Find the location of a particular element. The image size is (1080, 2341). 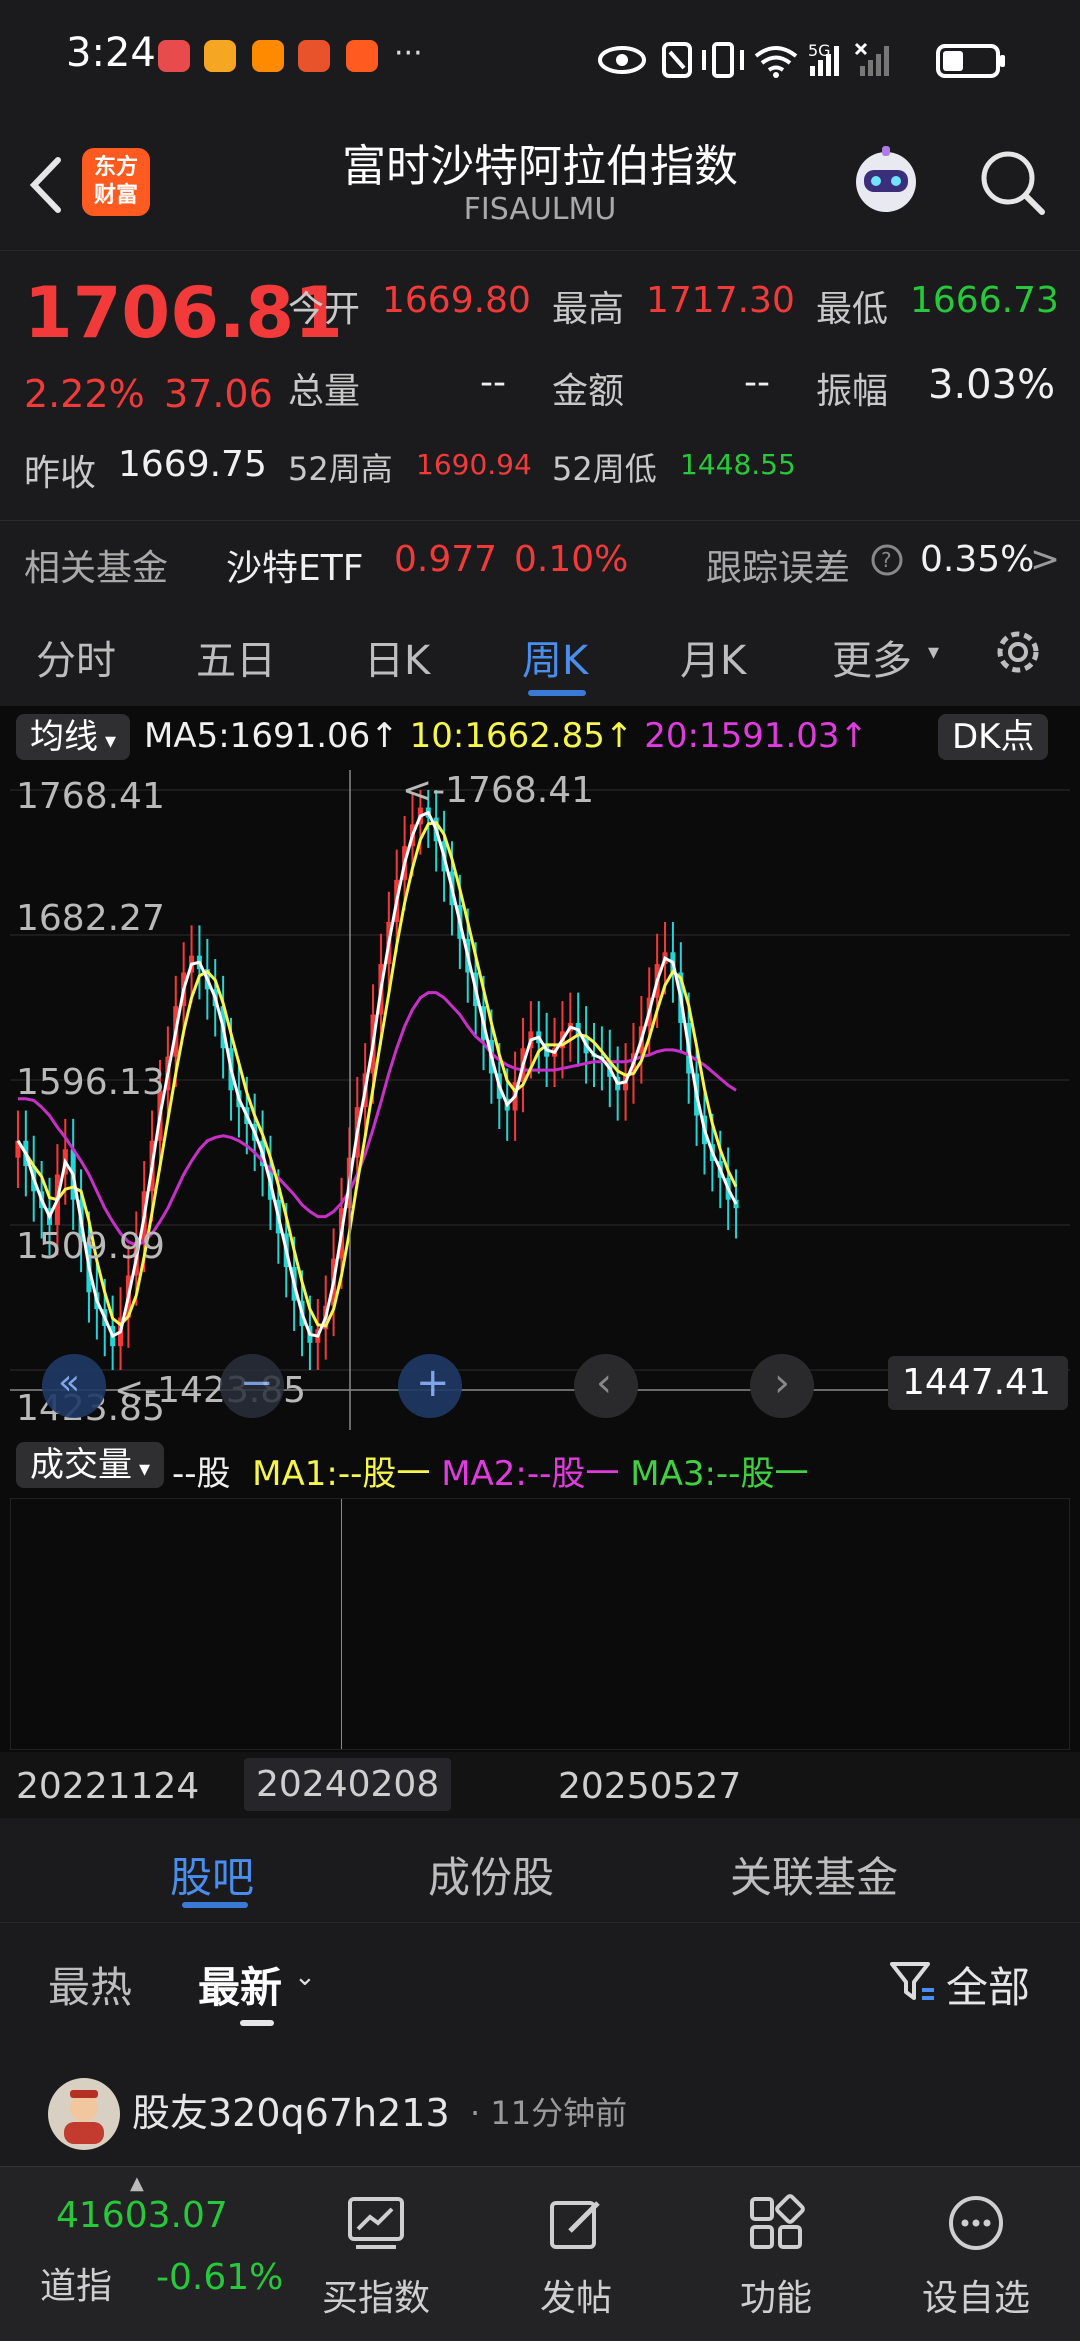

crosshair-price-value: 1447.41 is located at coordinates (976, 1382).